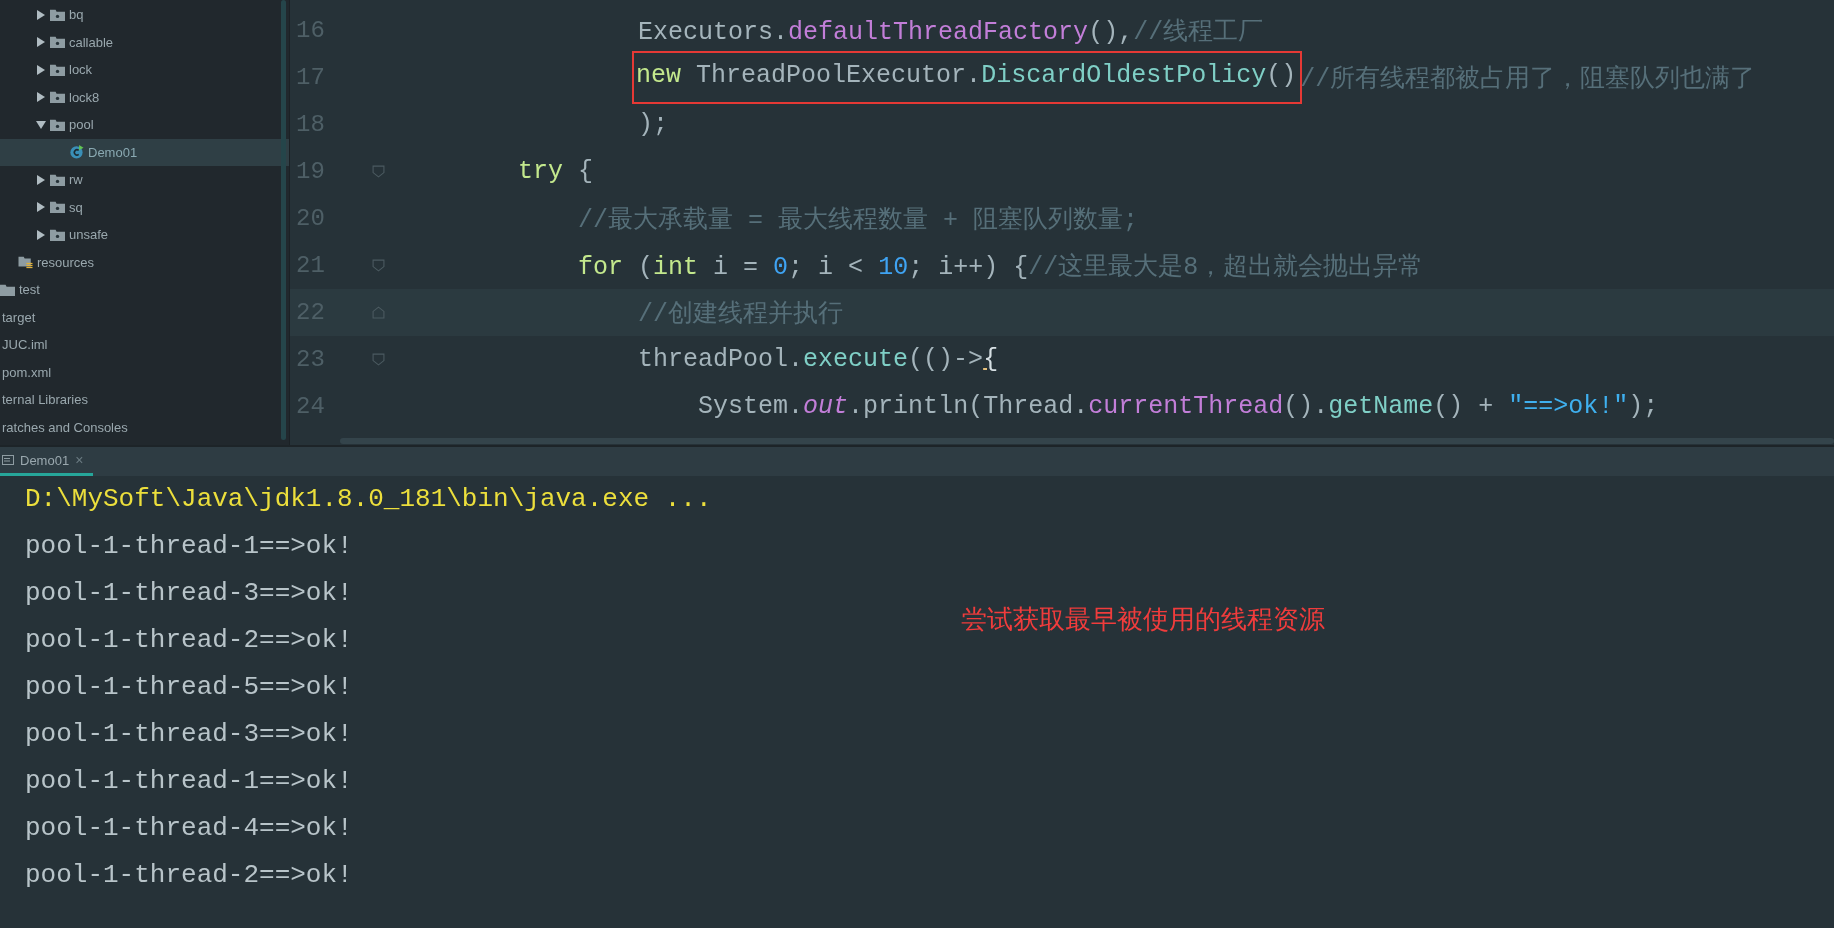  Describe the element at coordinates (7, 289) in the screenshot. I see `folder-icon` at that location.